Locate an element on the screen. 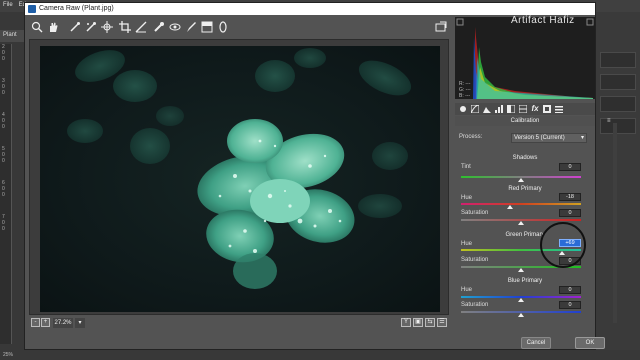 The width and height of the screenshot is (640, 360). hsl-icon is located at coordinates (499, 109).